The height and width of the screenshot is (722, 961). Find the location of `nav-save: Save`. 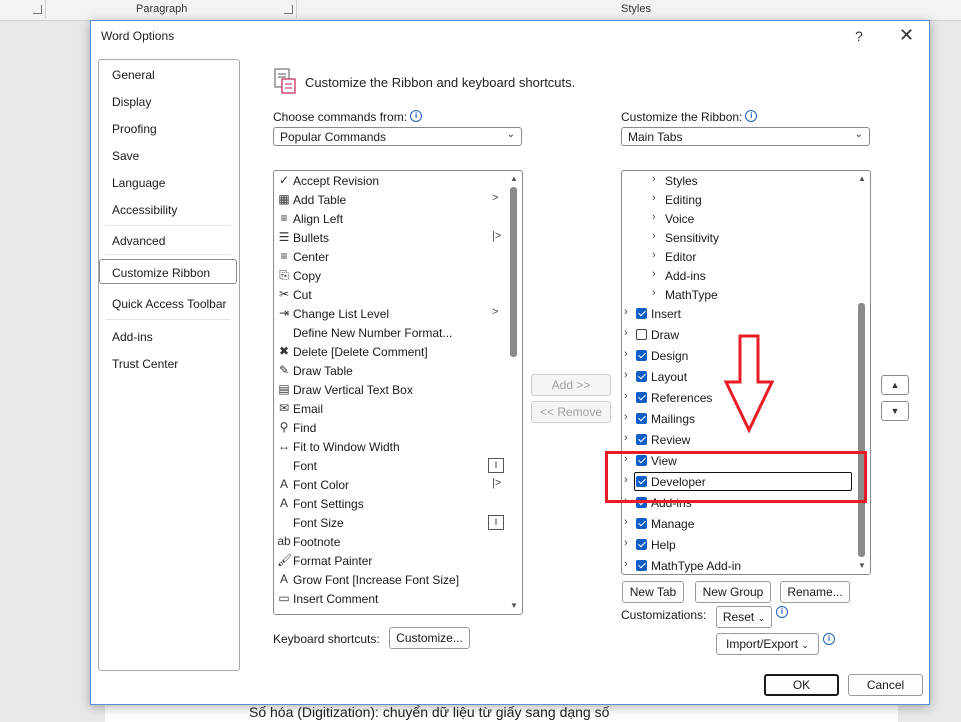

nav-save: Save is located at coordinates (125, 156).